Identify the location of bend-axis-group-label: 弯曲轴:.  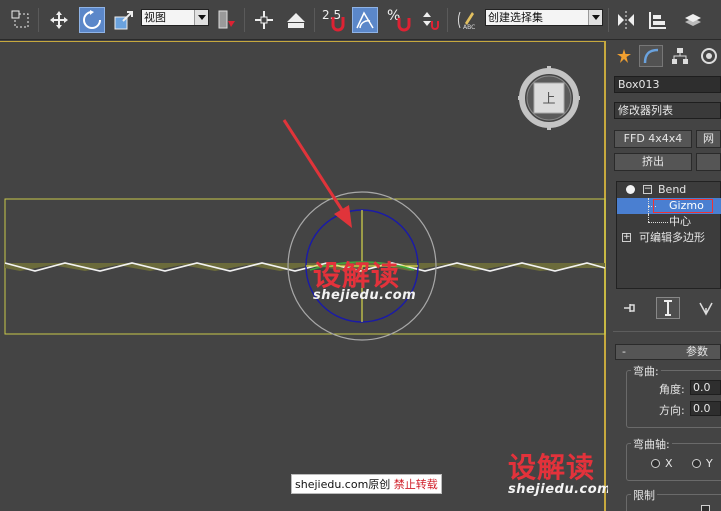
(651, 444).